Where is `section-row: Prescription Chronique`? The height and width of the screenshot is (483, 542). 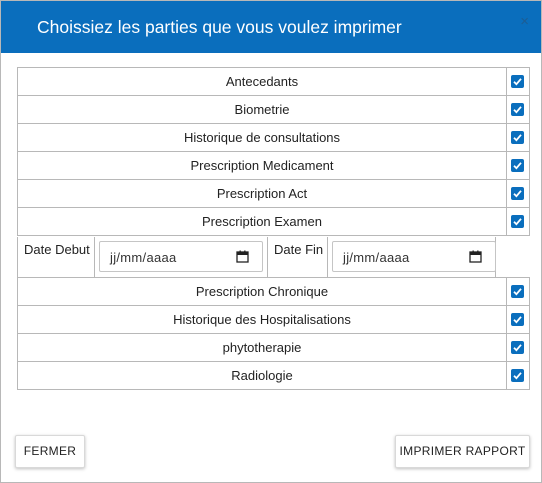 section-row: Prescription Chronique is located at coordinates (273, 292).